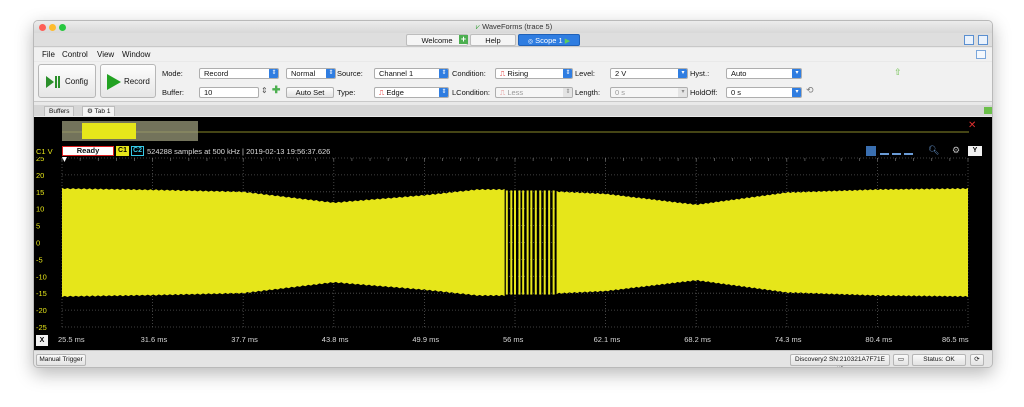 The image size is (1024, 407). What do you see at coordinates (469, 73) in the screenshot?
I see `condition-label: Condition:` at bounding box center [469, 73].